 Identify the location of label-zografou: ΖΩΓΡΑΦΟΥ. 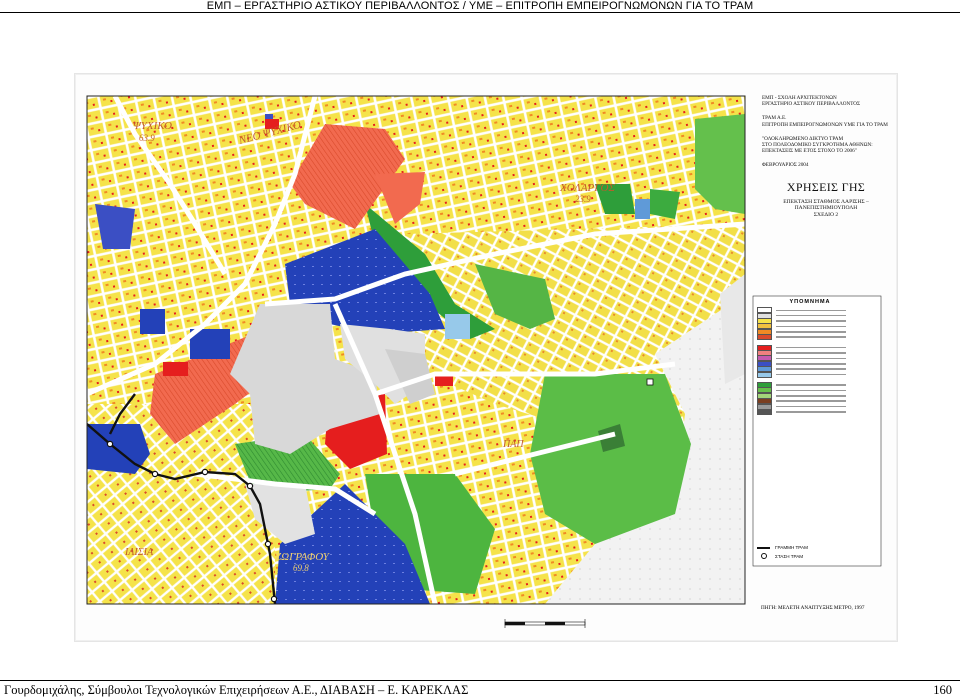
(303, 557).